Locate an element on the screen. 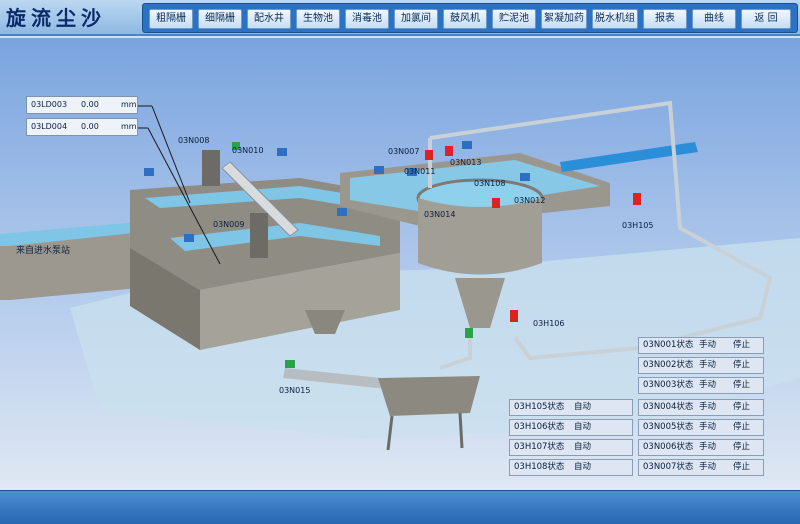 This screenshot has height=524, width=800. level-tag: 03LD004 is located at coordinates (49, 126).